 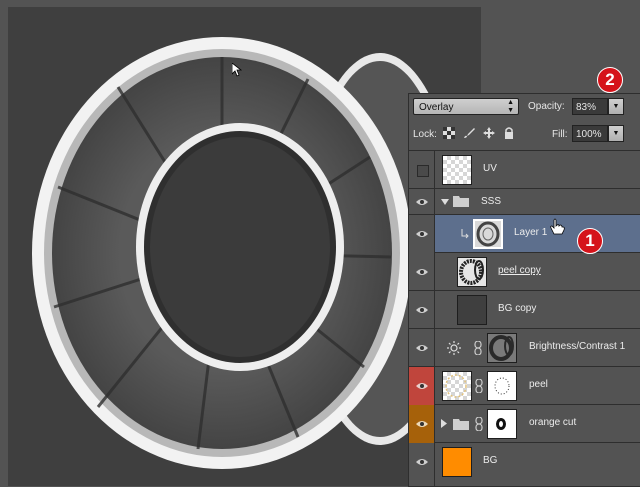 I want to click on collapse-triangle-icon, so click(x=444, y=423).